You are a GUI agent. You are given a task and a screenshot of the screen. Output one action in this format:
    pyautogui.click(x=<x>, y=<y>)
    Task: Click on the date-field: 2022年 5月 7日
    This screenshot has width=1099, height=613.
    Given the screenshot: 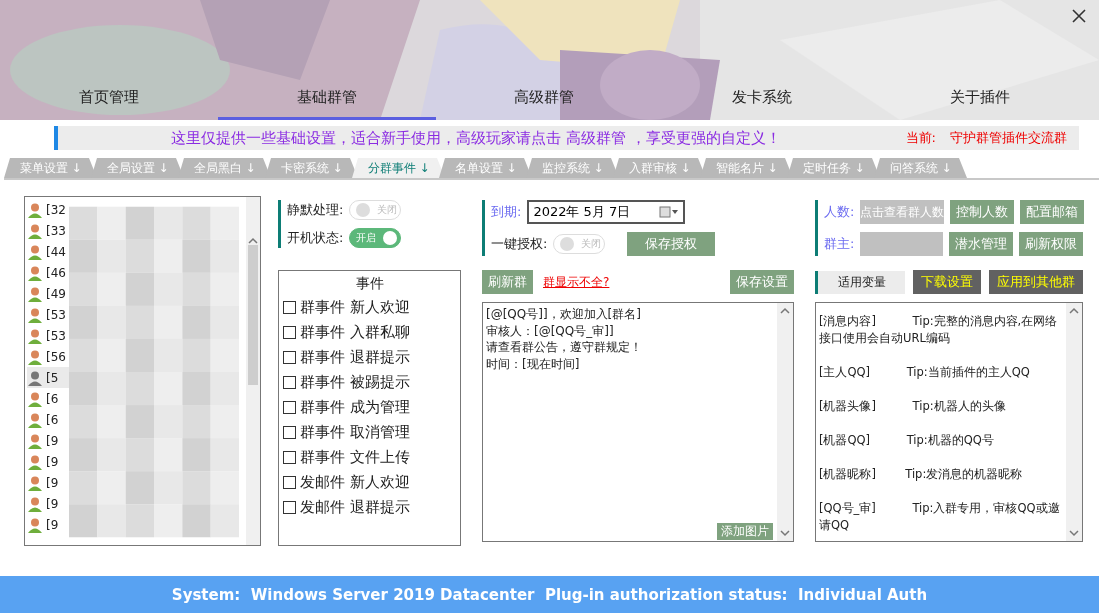 What is the action you would take?
    pyautogui.click(x=606, y=212)
    